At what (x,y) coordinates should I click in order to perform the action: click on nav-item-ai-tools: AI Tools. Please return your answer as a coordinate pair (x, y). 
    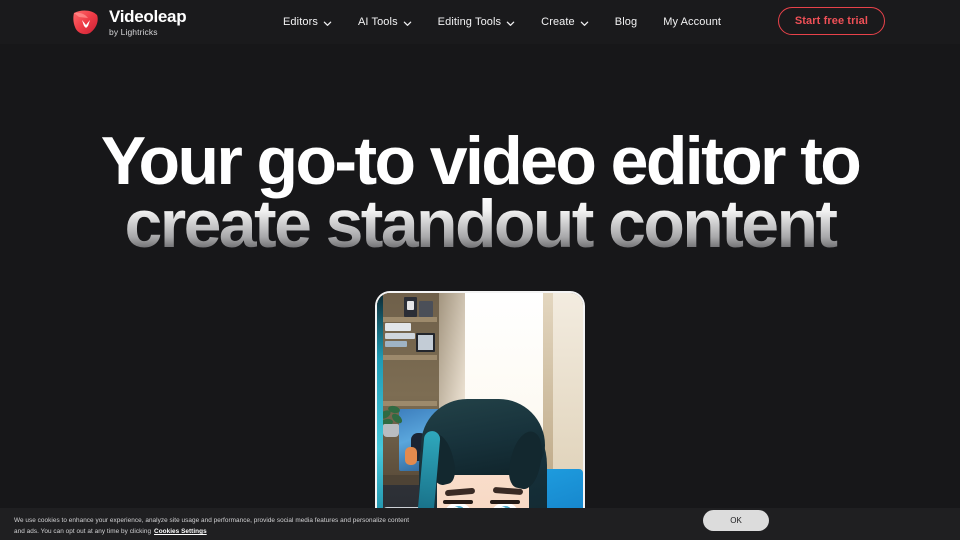
    Looking at the image, I should click on (385, 22).